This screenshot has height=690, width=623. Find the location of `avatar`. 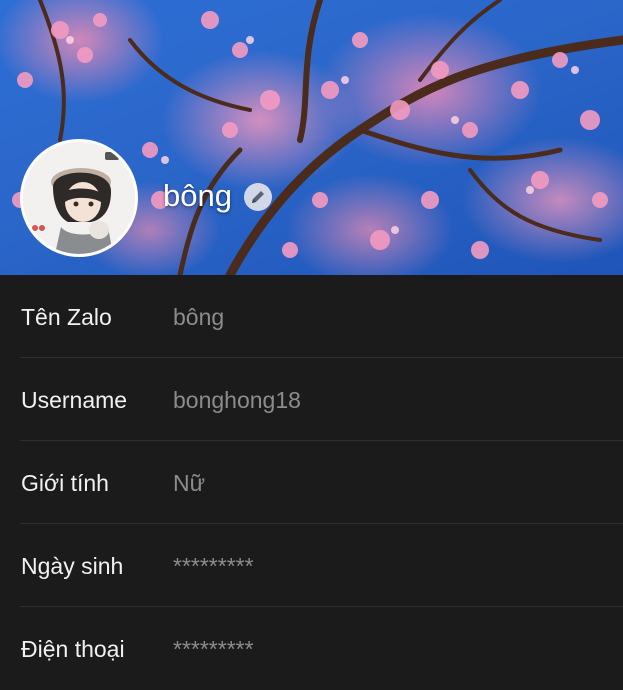

avatar is located at coordinates (79, 198).